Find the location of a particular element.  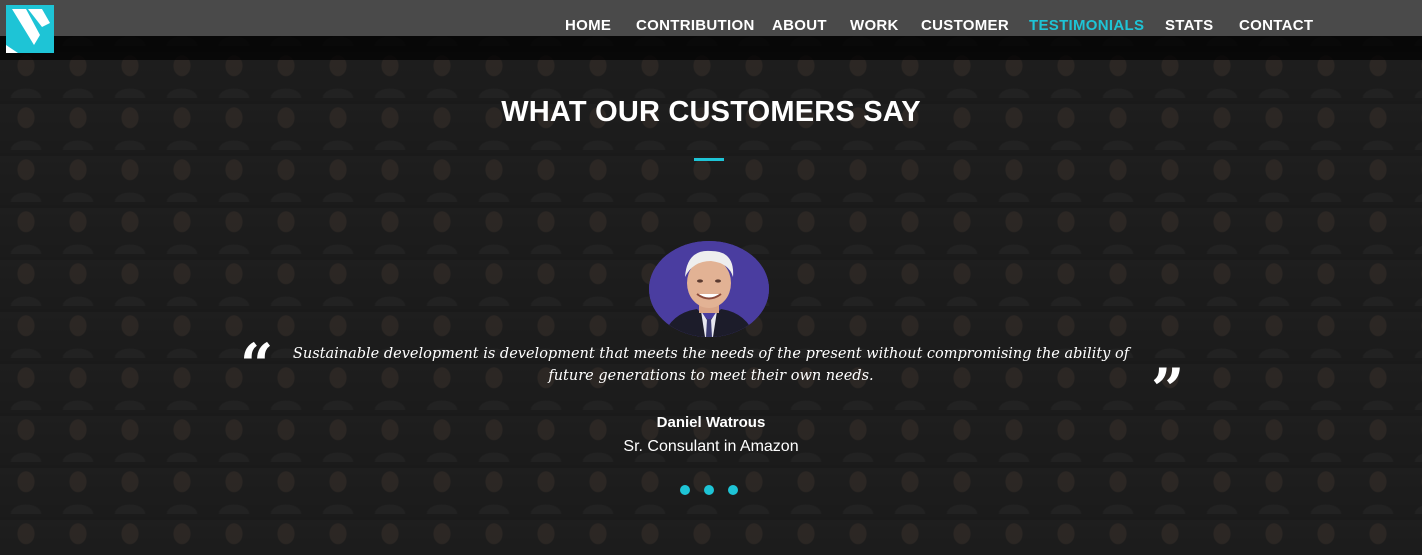

nav-item-contact: CONTACT is located at coordinates (1276, 25).